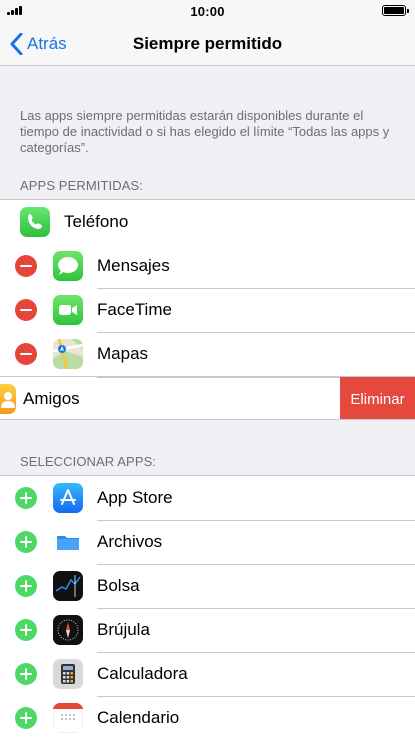 The image size is (415, 738). What do you see at coordinates (68, 718) in the screenshot?
I see `calendar-icon` at bounding box center [68, 718].